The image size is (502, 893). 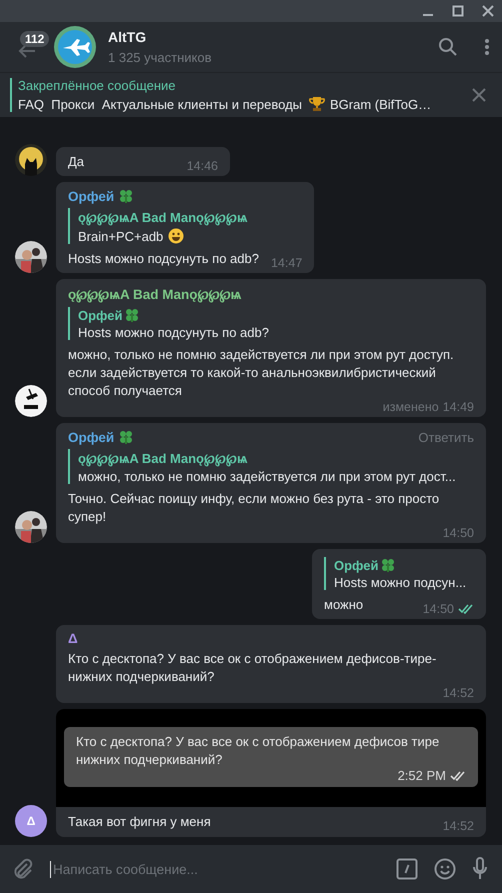 What do you see at coordinates (448, 47) in the screenshot?
I see `search-icon` at bounding box center [448, 47].